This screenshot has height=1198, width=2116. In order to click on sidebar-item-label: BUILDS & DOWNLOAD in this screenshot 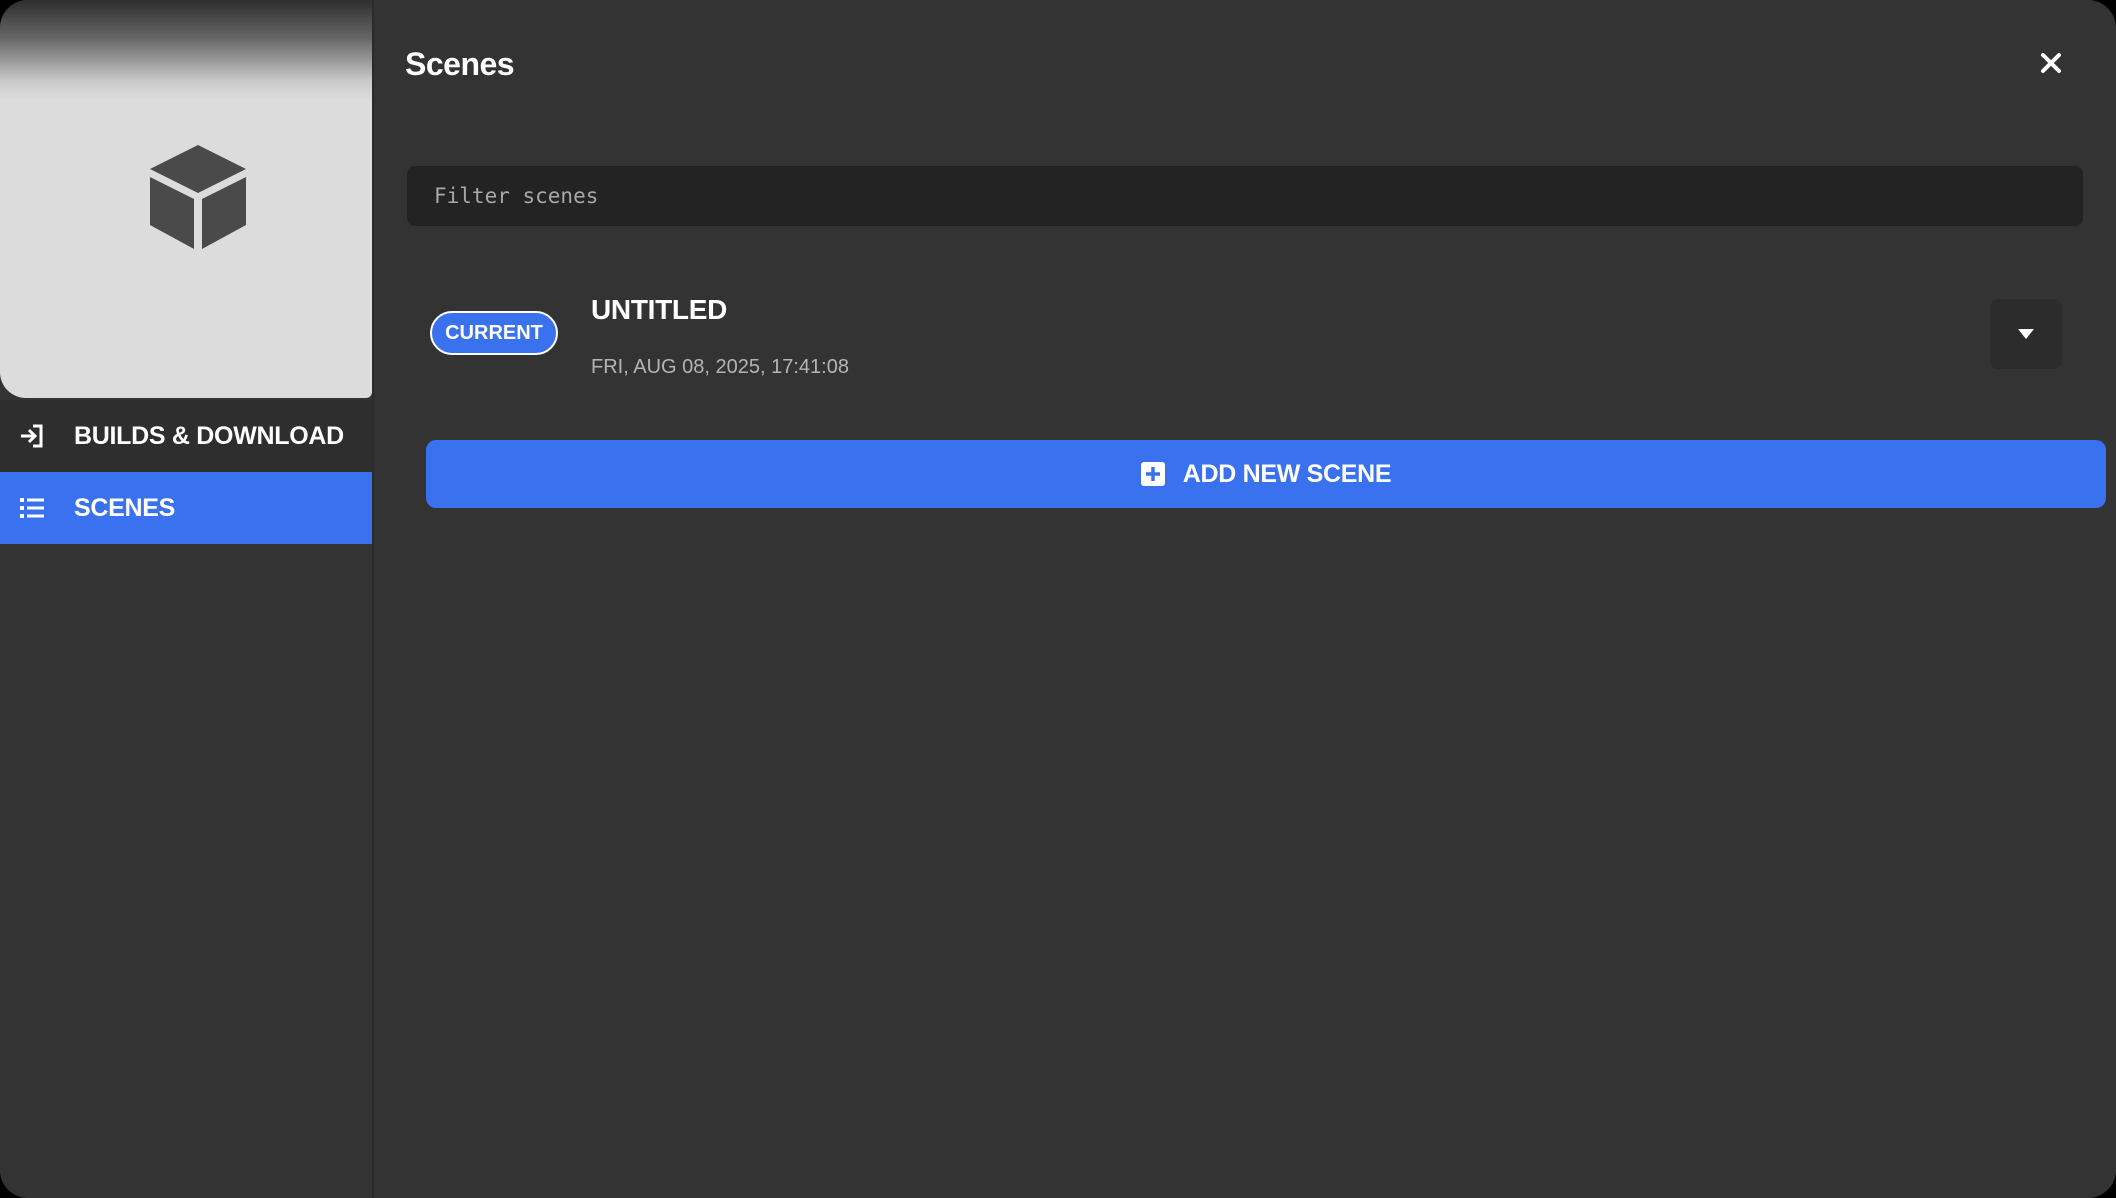, I will do `click(209, 435)`.